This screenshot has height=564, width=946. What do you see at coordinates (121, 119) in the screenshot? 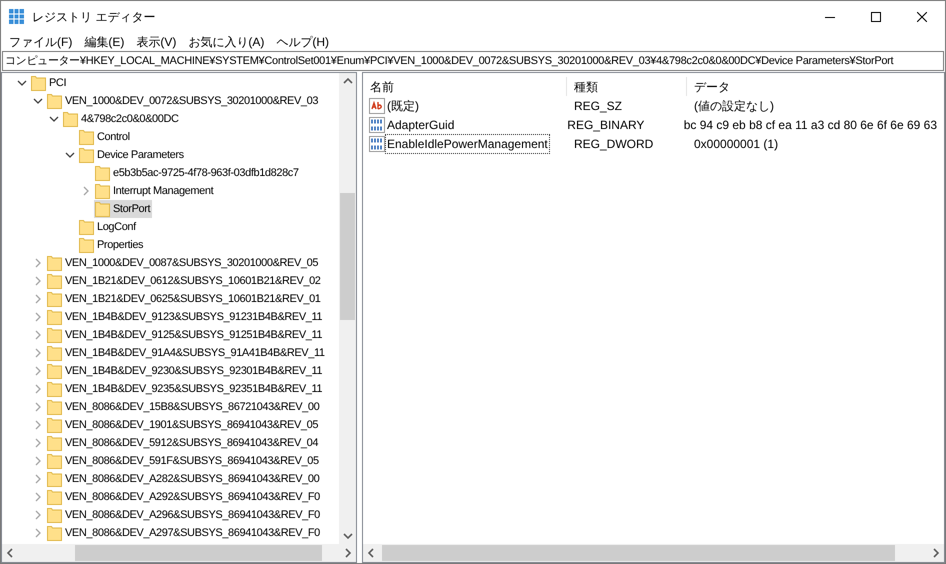
I see `tree-item: 4&798c2c0&0&00DC` at bounding box center [121, 119].